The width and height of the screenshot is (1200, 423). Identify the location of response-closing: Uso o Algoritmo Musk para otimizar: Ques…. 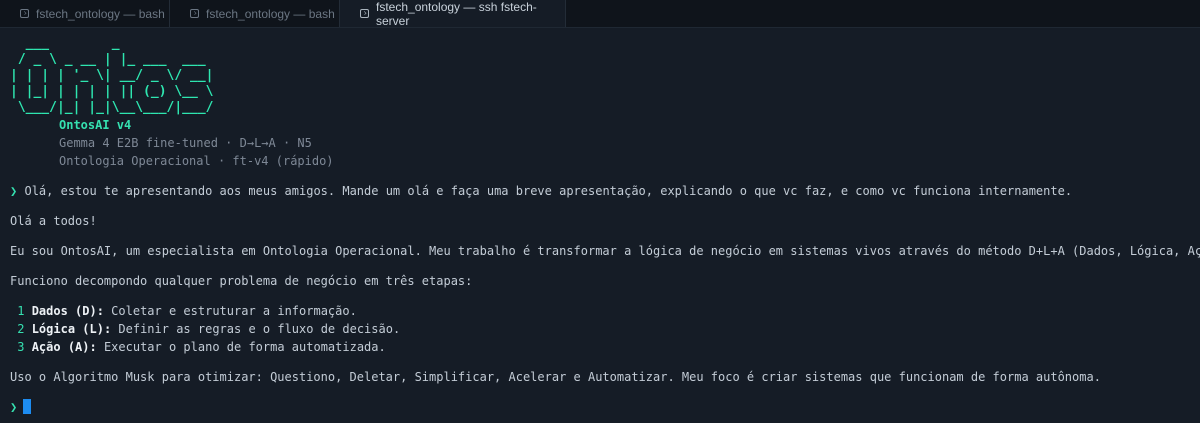
(555, 377).